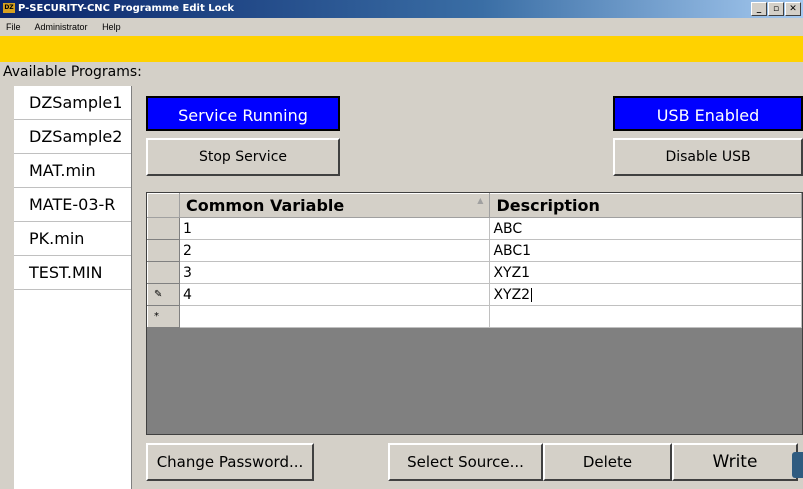 This screenshot has width=803, height=489. What do you see at coordinates (163, 316) in the screenshot?
I see `new-row-icon: *` at bounding box center [163, 316].